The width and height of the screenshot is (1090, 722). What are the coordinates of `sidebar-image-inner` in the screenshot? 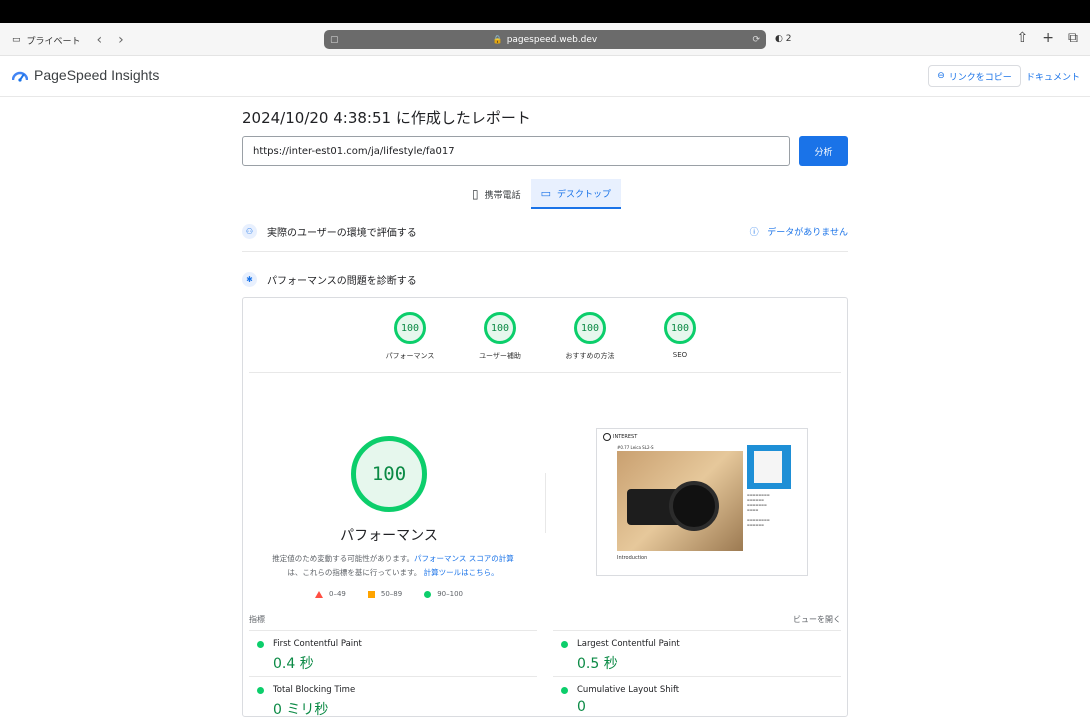 It's located at (768, 467).